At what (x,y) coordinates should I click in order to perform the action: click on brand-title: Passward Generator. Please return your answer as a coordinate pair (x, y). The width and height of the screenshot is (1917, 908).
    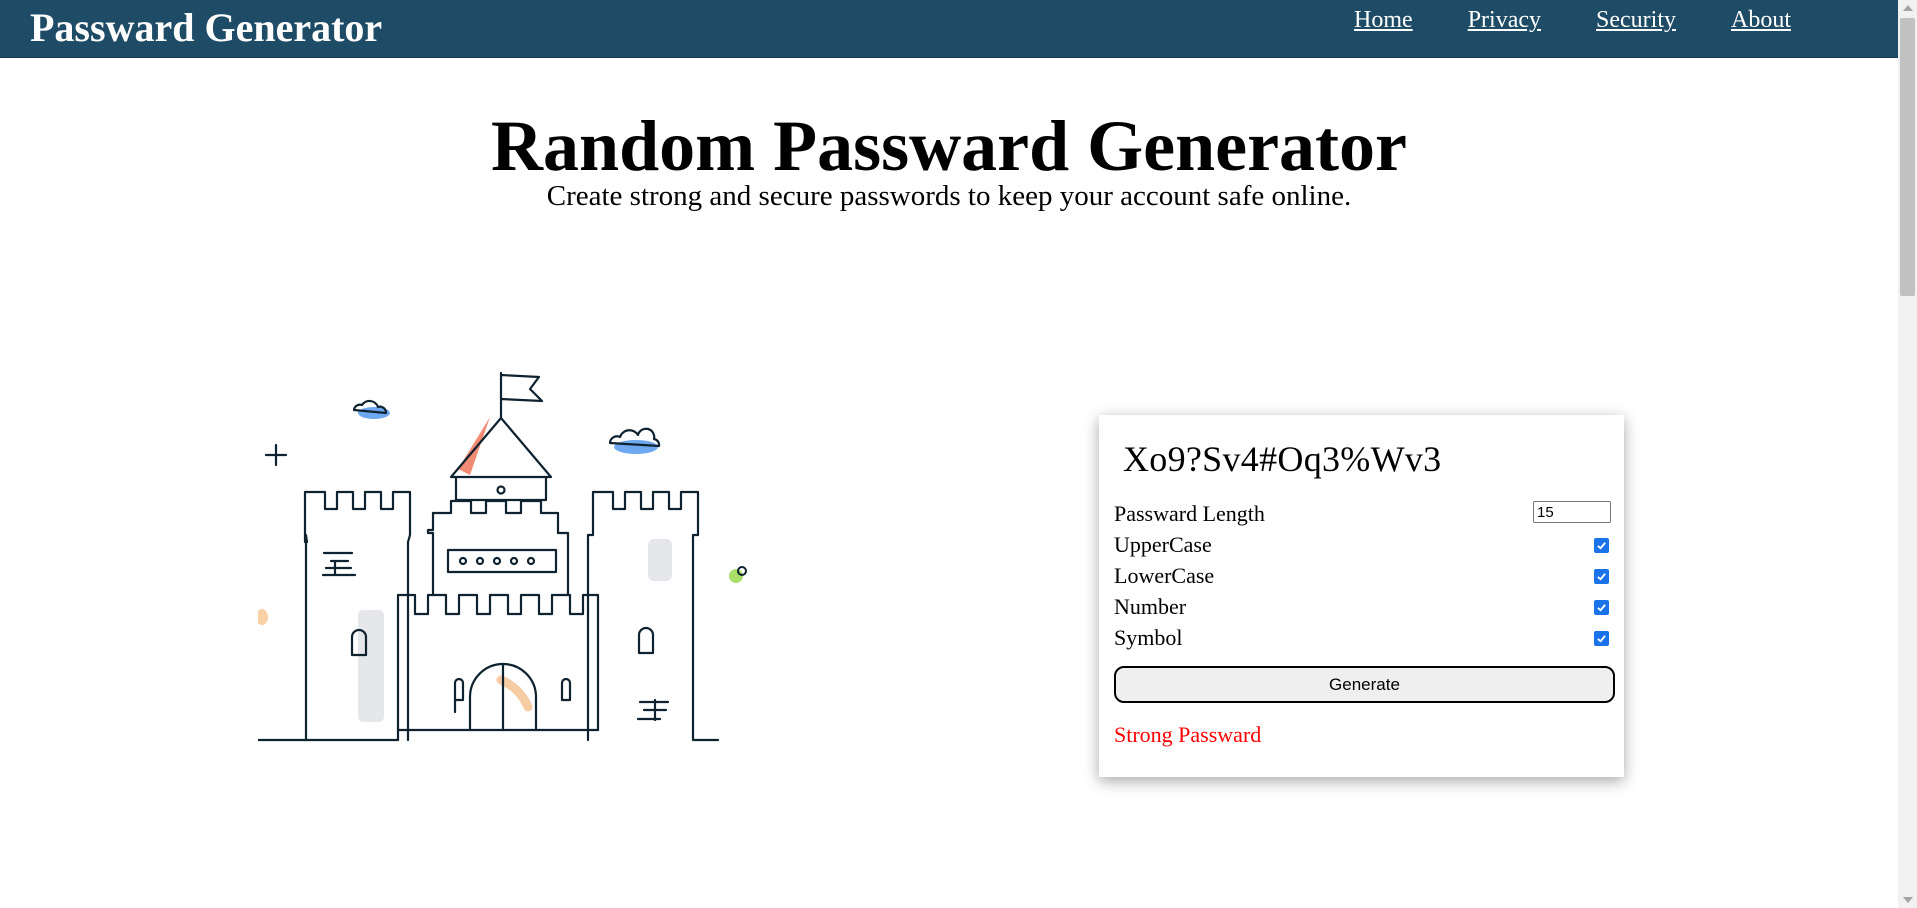
    Looking at the image, I should click on (206, 28).